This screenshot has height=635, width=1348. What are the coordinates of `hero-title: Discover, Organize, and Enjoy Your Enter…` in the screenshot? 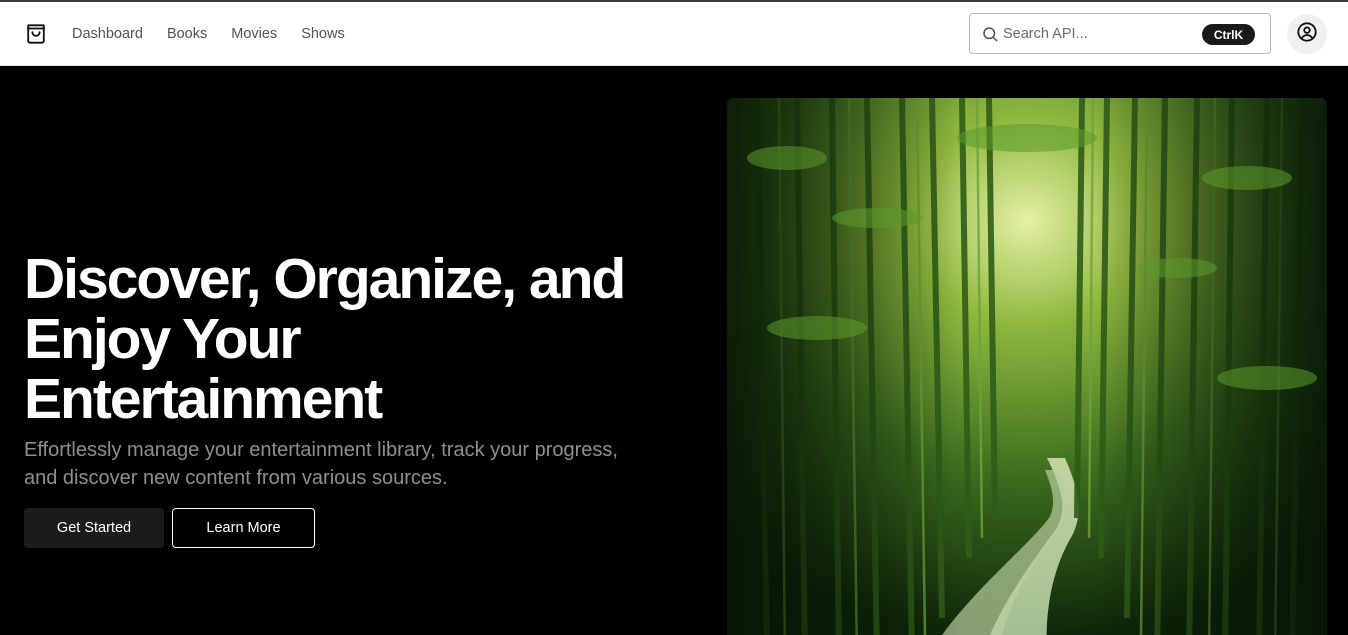 It's located at (364, 339).